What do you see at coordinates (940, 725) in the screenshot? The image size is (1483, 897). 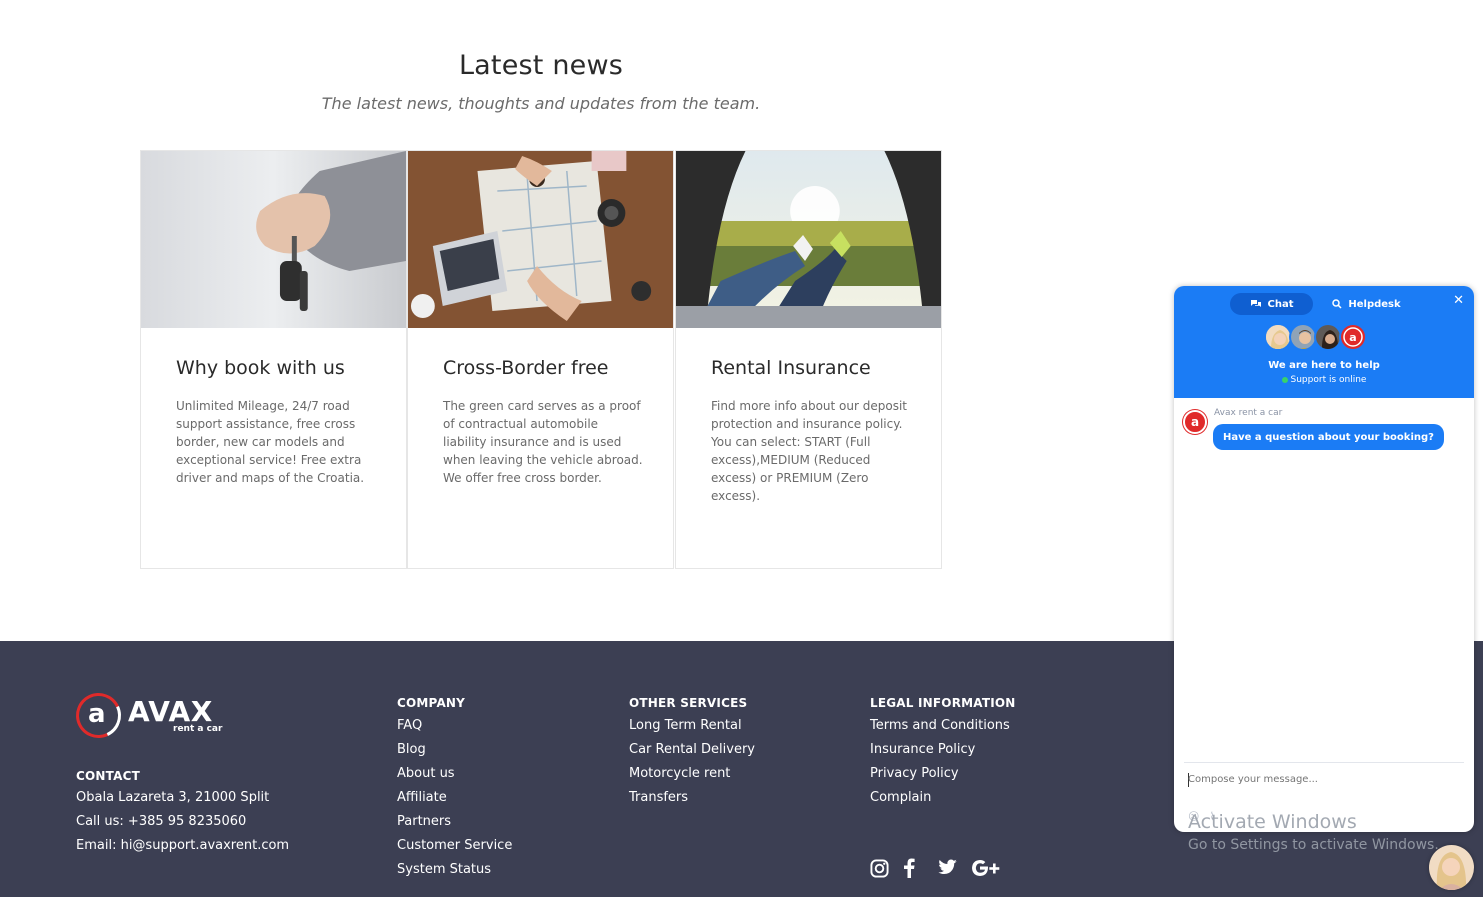 I see `footer-link-terms: Terms and Conditions` at bounding box center [940, 725].